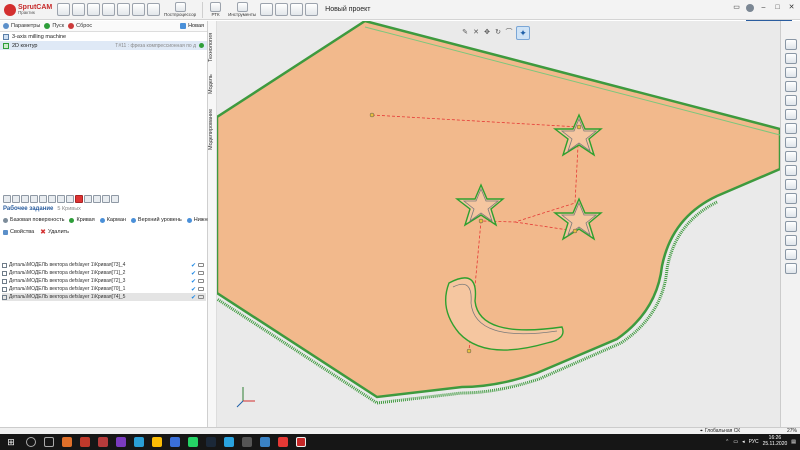 This screenshot has width=800, height=450. Describe the element at coordinates (777, 7) in the screenshot. I see `maximize-icon: □` at that location.